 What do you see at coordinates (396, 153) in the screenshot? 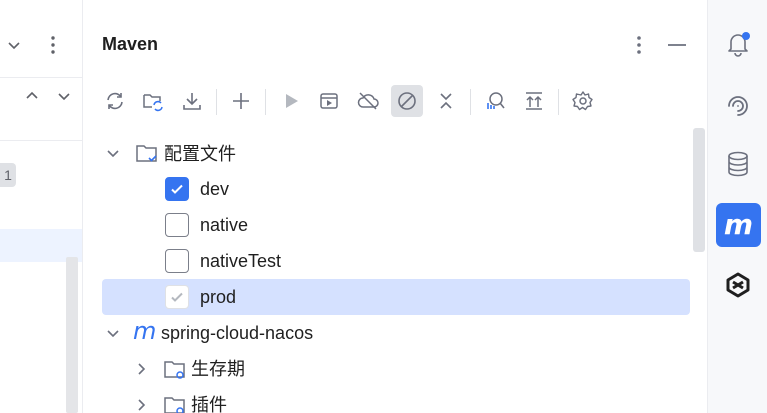
I see `tree-node-profiles: 配置文件` at bounding box center [396, 153].